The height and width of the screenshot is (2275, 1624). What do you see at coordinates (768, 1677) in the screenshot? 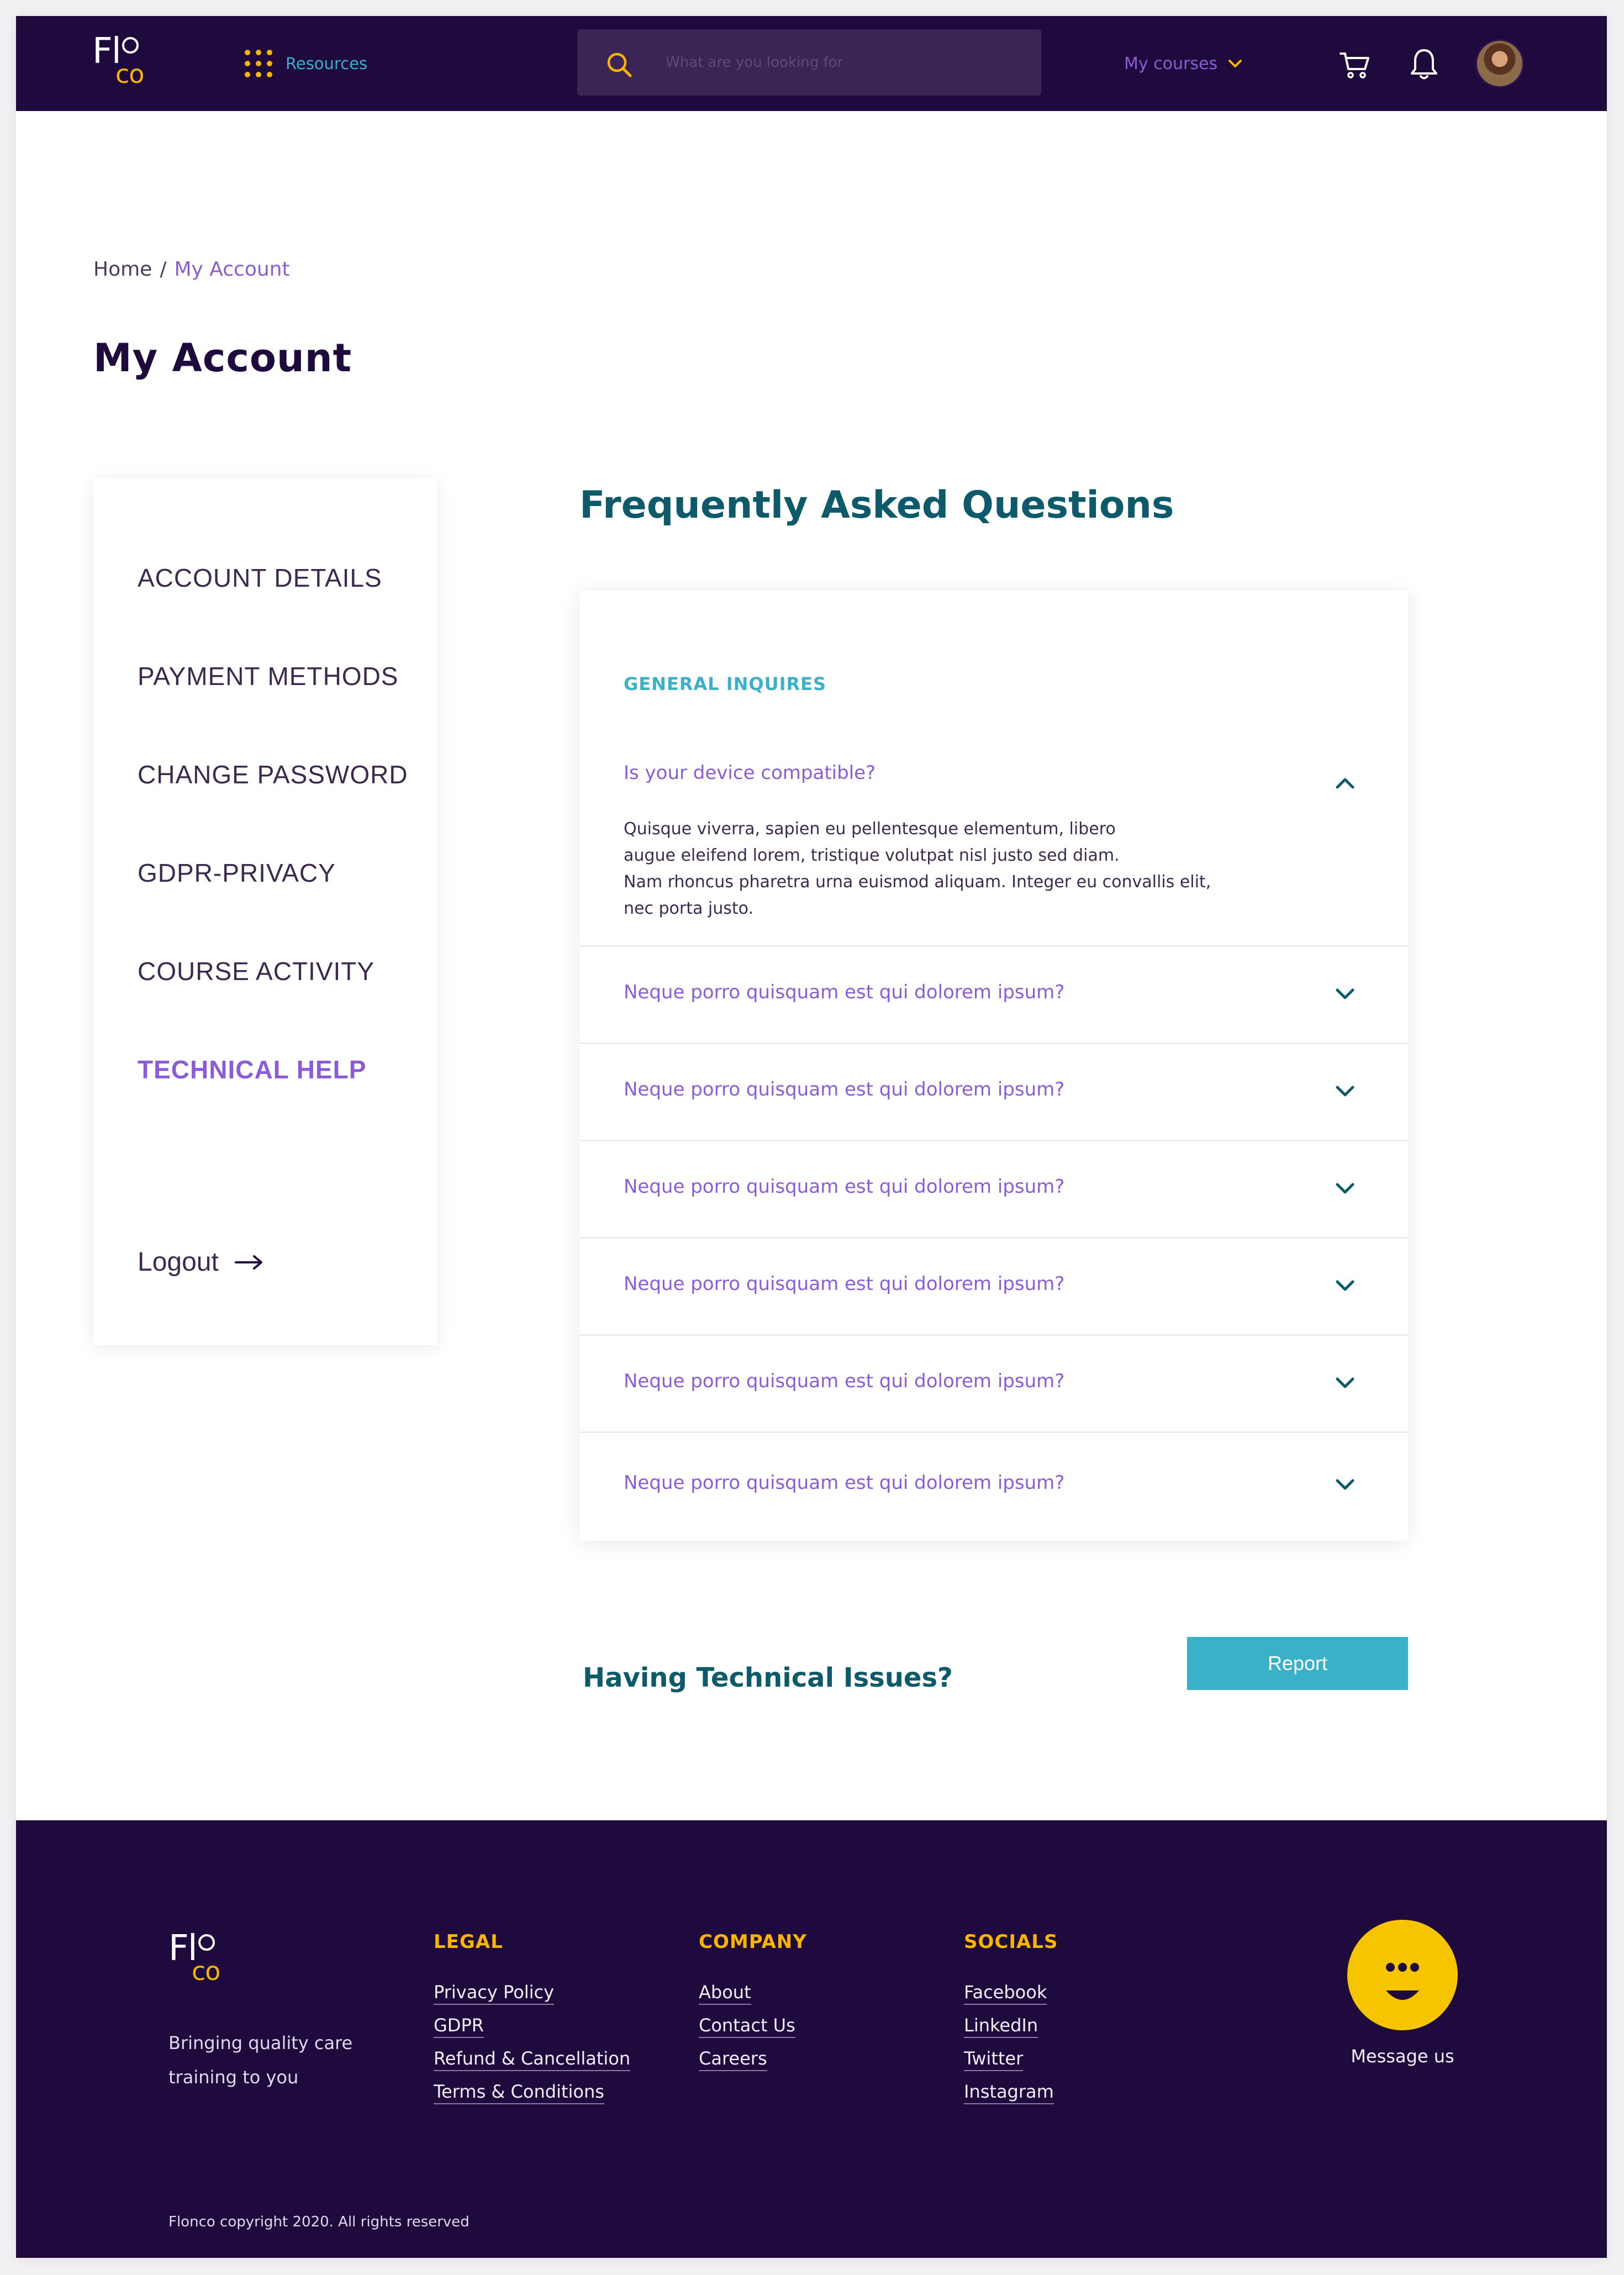
I see `technical-issues-heading: Having Technical Issues?` at bounding box center [768, 1677].